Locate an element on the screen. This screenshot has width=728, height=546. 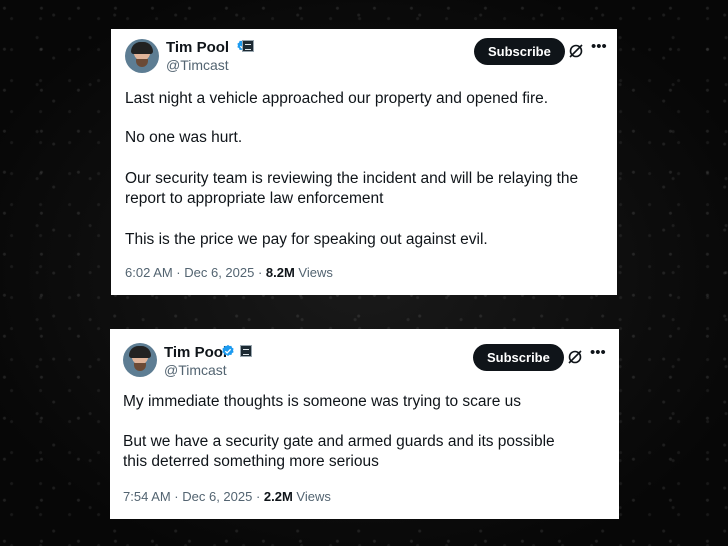
tweet-meta: 6:02 AM · Dec 6, 2025 · 8.2M Views is located at coordinates (229, 272).